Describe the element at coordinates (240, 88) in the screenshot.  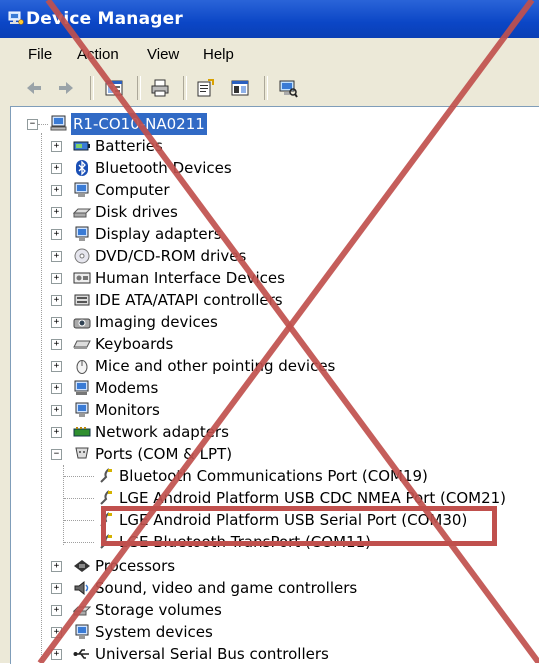
I see `help-pane-icon` at that location.